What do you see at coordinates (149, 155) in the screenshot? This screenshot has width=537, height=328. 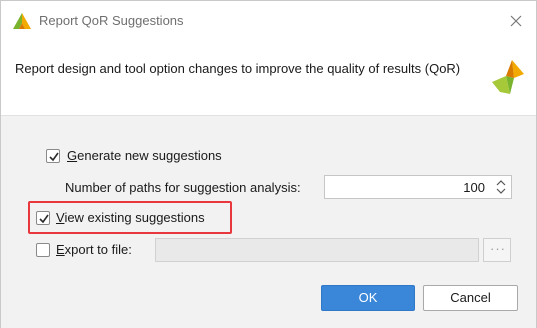 I see `generate-label-rest: enerate new suggestions` at bounding box center [149, 155].